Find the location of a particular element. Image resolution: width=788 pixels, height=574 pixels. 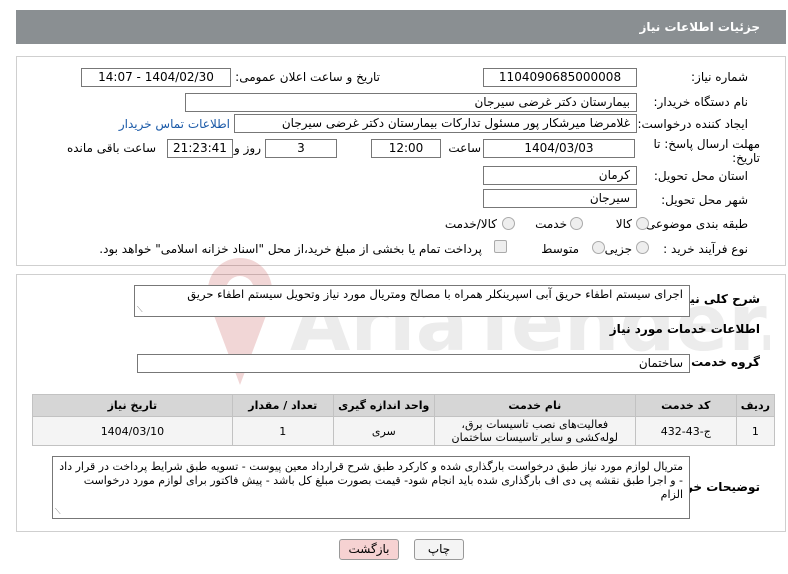

days-label: روز و is located at coordinates (247, 148).